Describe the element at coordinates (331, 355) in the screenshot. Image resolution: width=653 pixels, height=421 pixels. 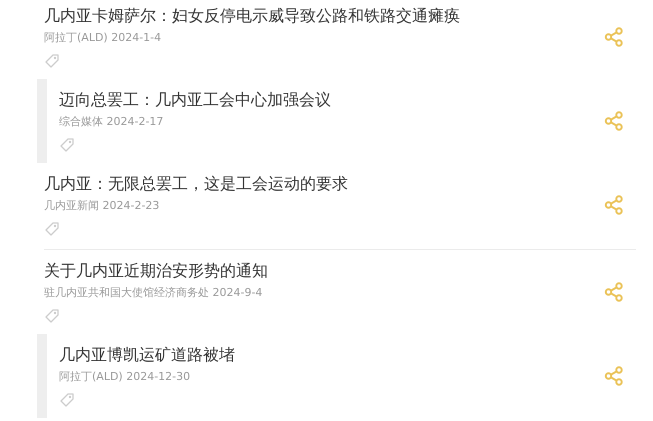
I see `article-title: 几内亚博凯运矿道路被堵` at that location.